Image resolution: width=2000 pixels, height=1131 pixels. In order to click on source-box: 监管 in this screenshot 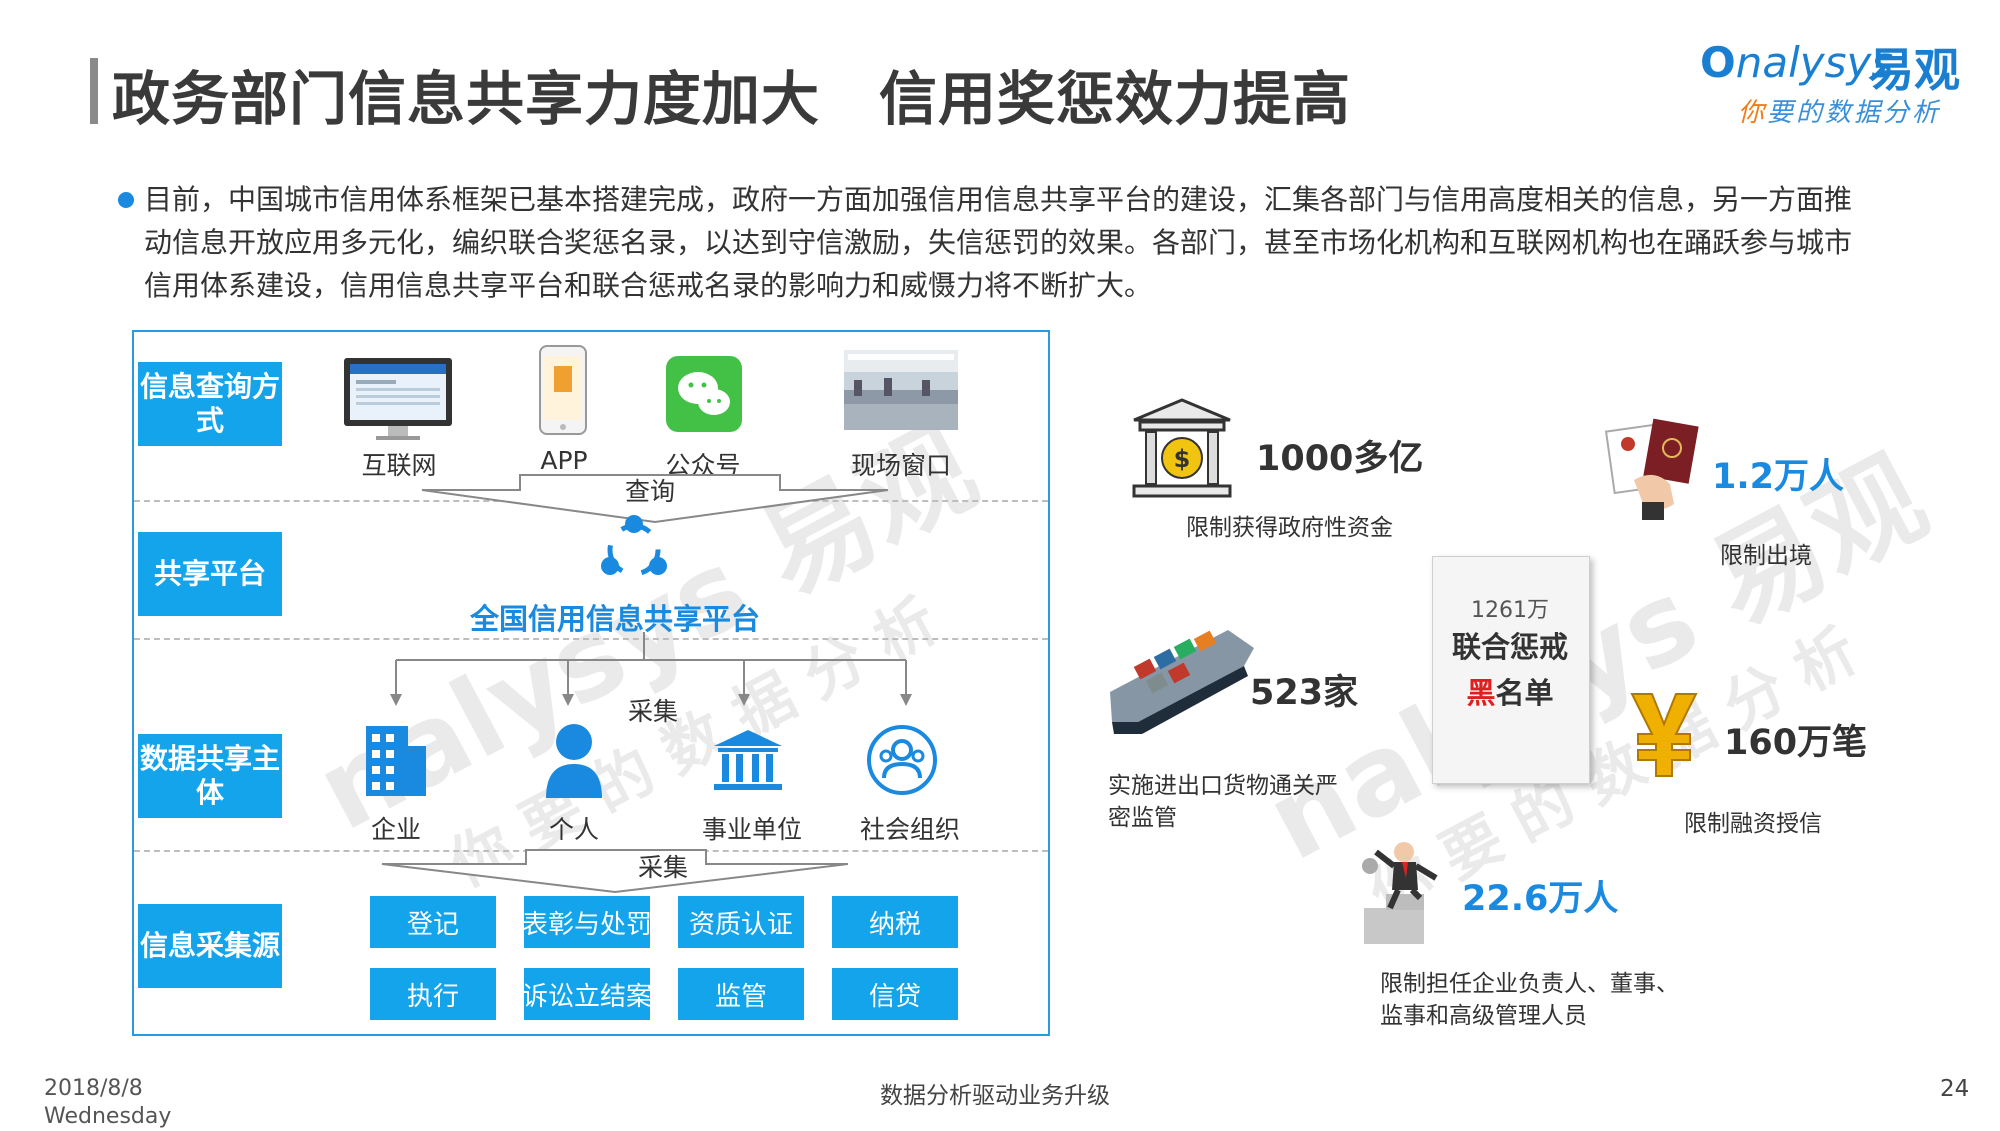, I will do `click(741, 994)`.